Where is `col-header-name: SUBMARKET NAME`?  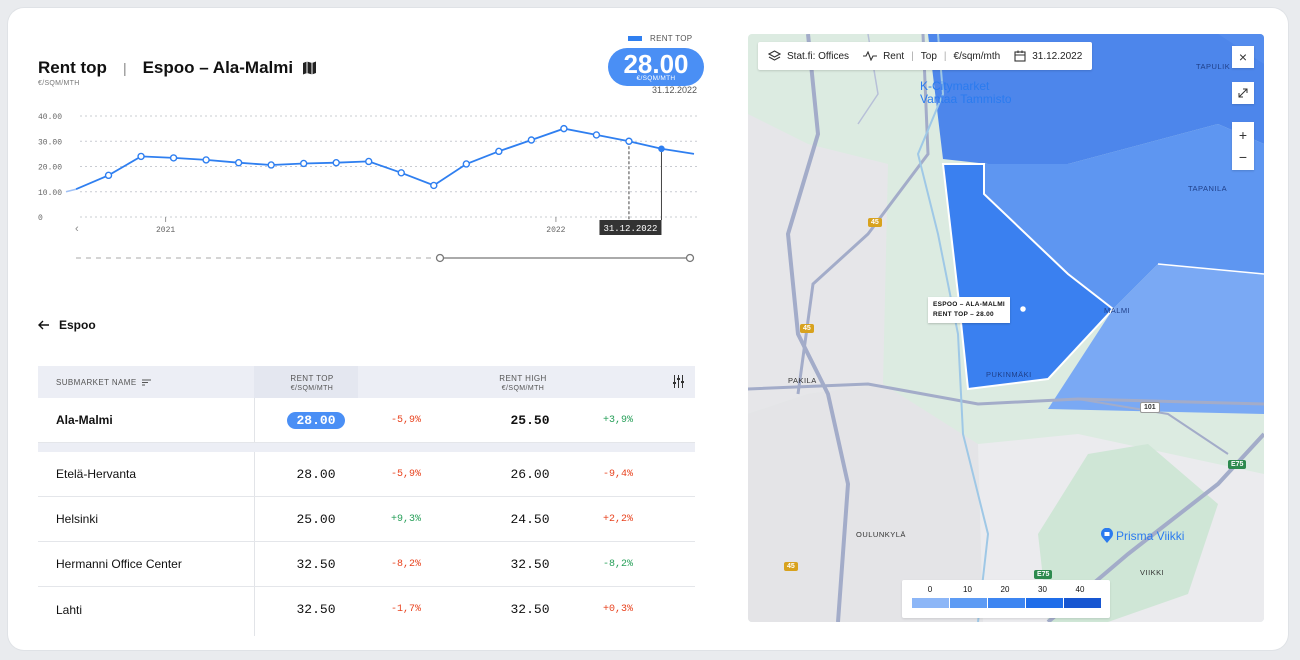
col-header-name: SUBMARKET NAME is located at coordinates (146, 382).